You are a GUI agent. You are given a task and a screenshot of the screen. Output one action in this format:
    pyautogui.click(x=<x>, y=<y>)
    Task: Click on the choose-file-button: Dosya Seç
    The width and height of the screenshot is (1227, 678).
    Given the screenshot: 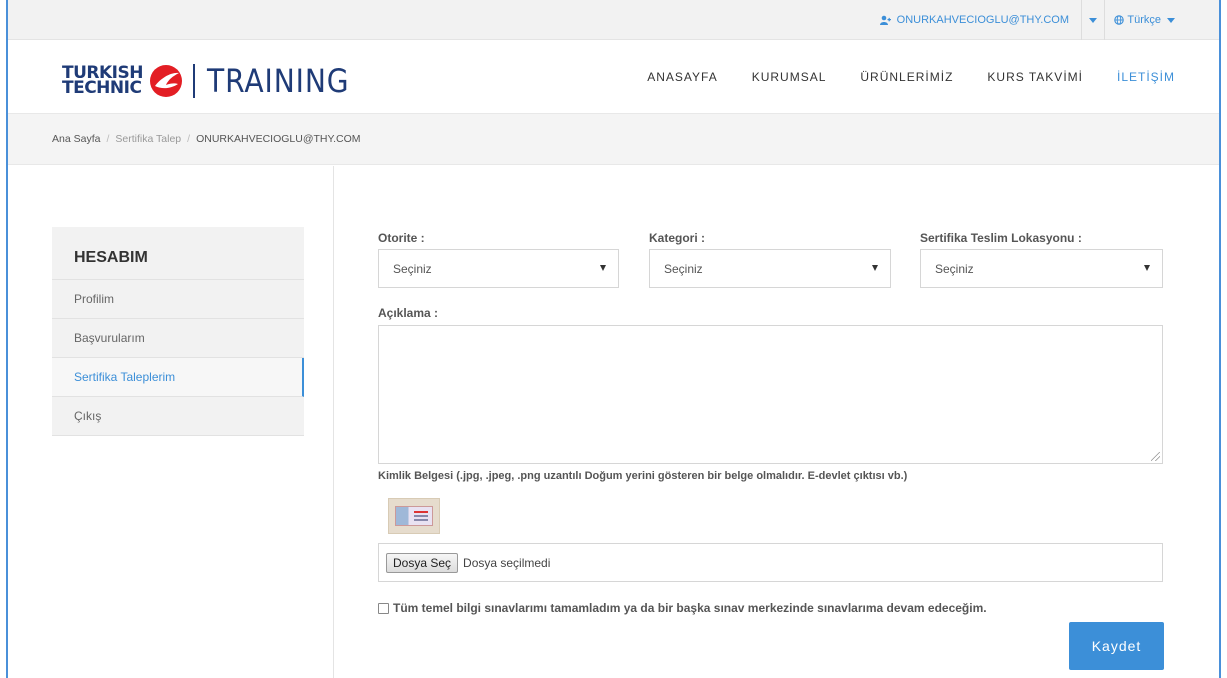 What is the action you would take?
    pyautogui.click(x=422, y=562)
    